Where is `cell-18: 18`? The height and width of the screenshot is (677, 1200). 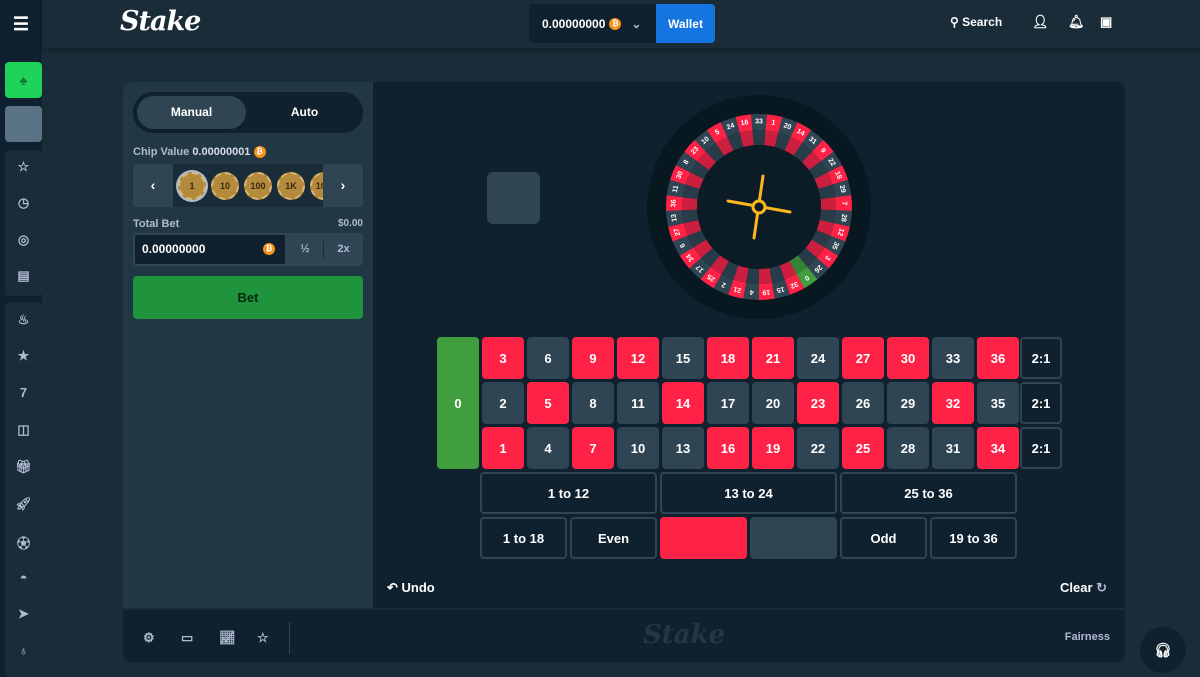
cell-18: 18 is located at coordinates (728, 358).